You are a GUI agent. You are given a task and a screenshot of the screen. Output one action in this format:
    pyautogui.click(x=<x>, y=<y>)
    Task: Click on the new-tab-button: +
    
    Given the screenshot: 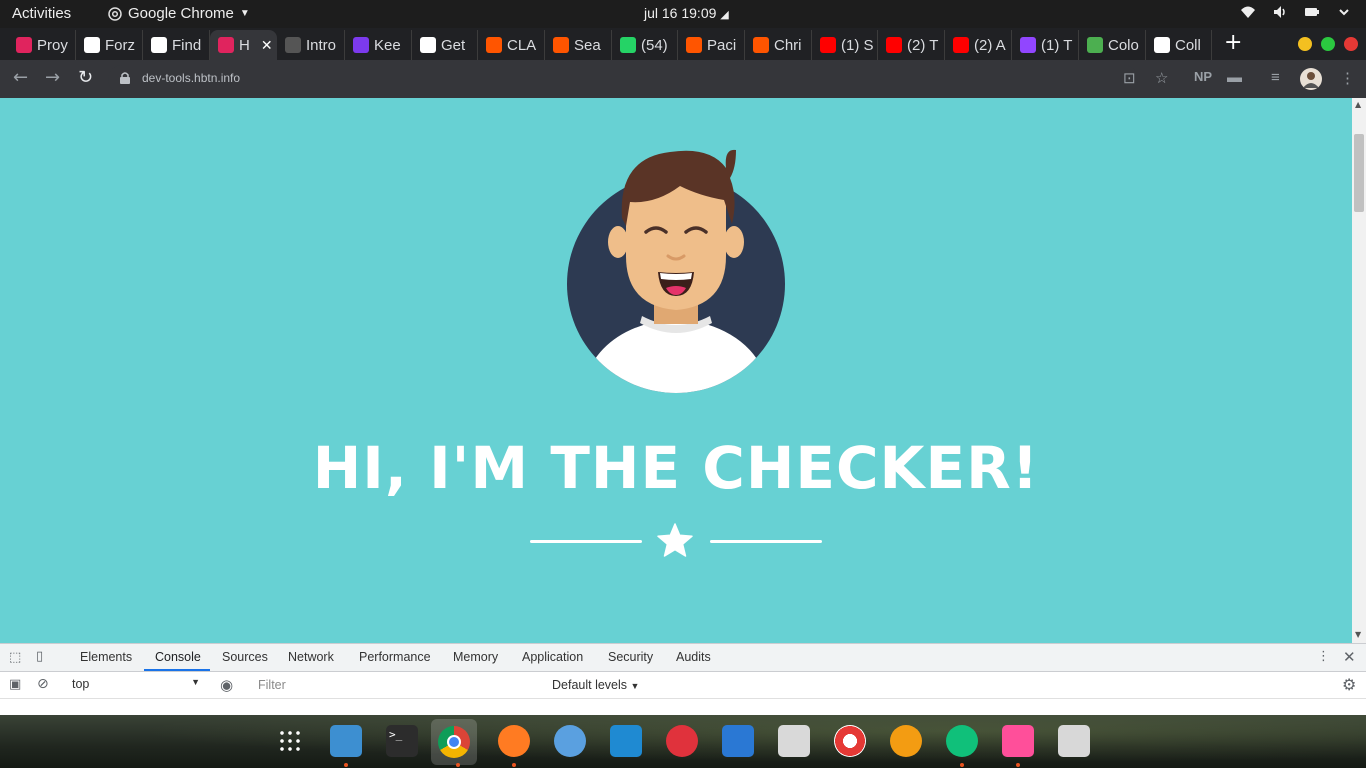 What is the action you would take?
    pyautogui.click(x=1233, y=43)
    